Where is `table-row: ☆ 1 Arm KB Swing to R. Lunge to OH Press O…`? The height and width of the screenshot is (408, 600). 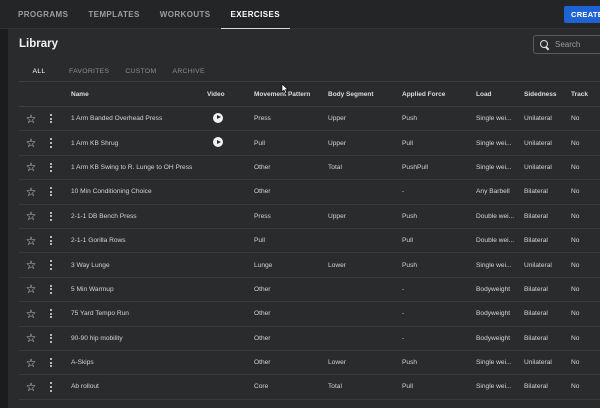
table-row: ☆ 1 Arm KB Swing to R. Lunge to OH Press O… is located at coordinates (309, 168).